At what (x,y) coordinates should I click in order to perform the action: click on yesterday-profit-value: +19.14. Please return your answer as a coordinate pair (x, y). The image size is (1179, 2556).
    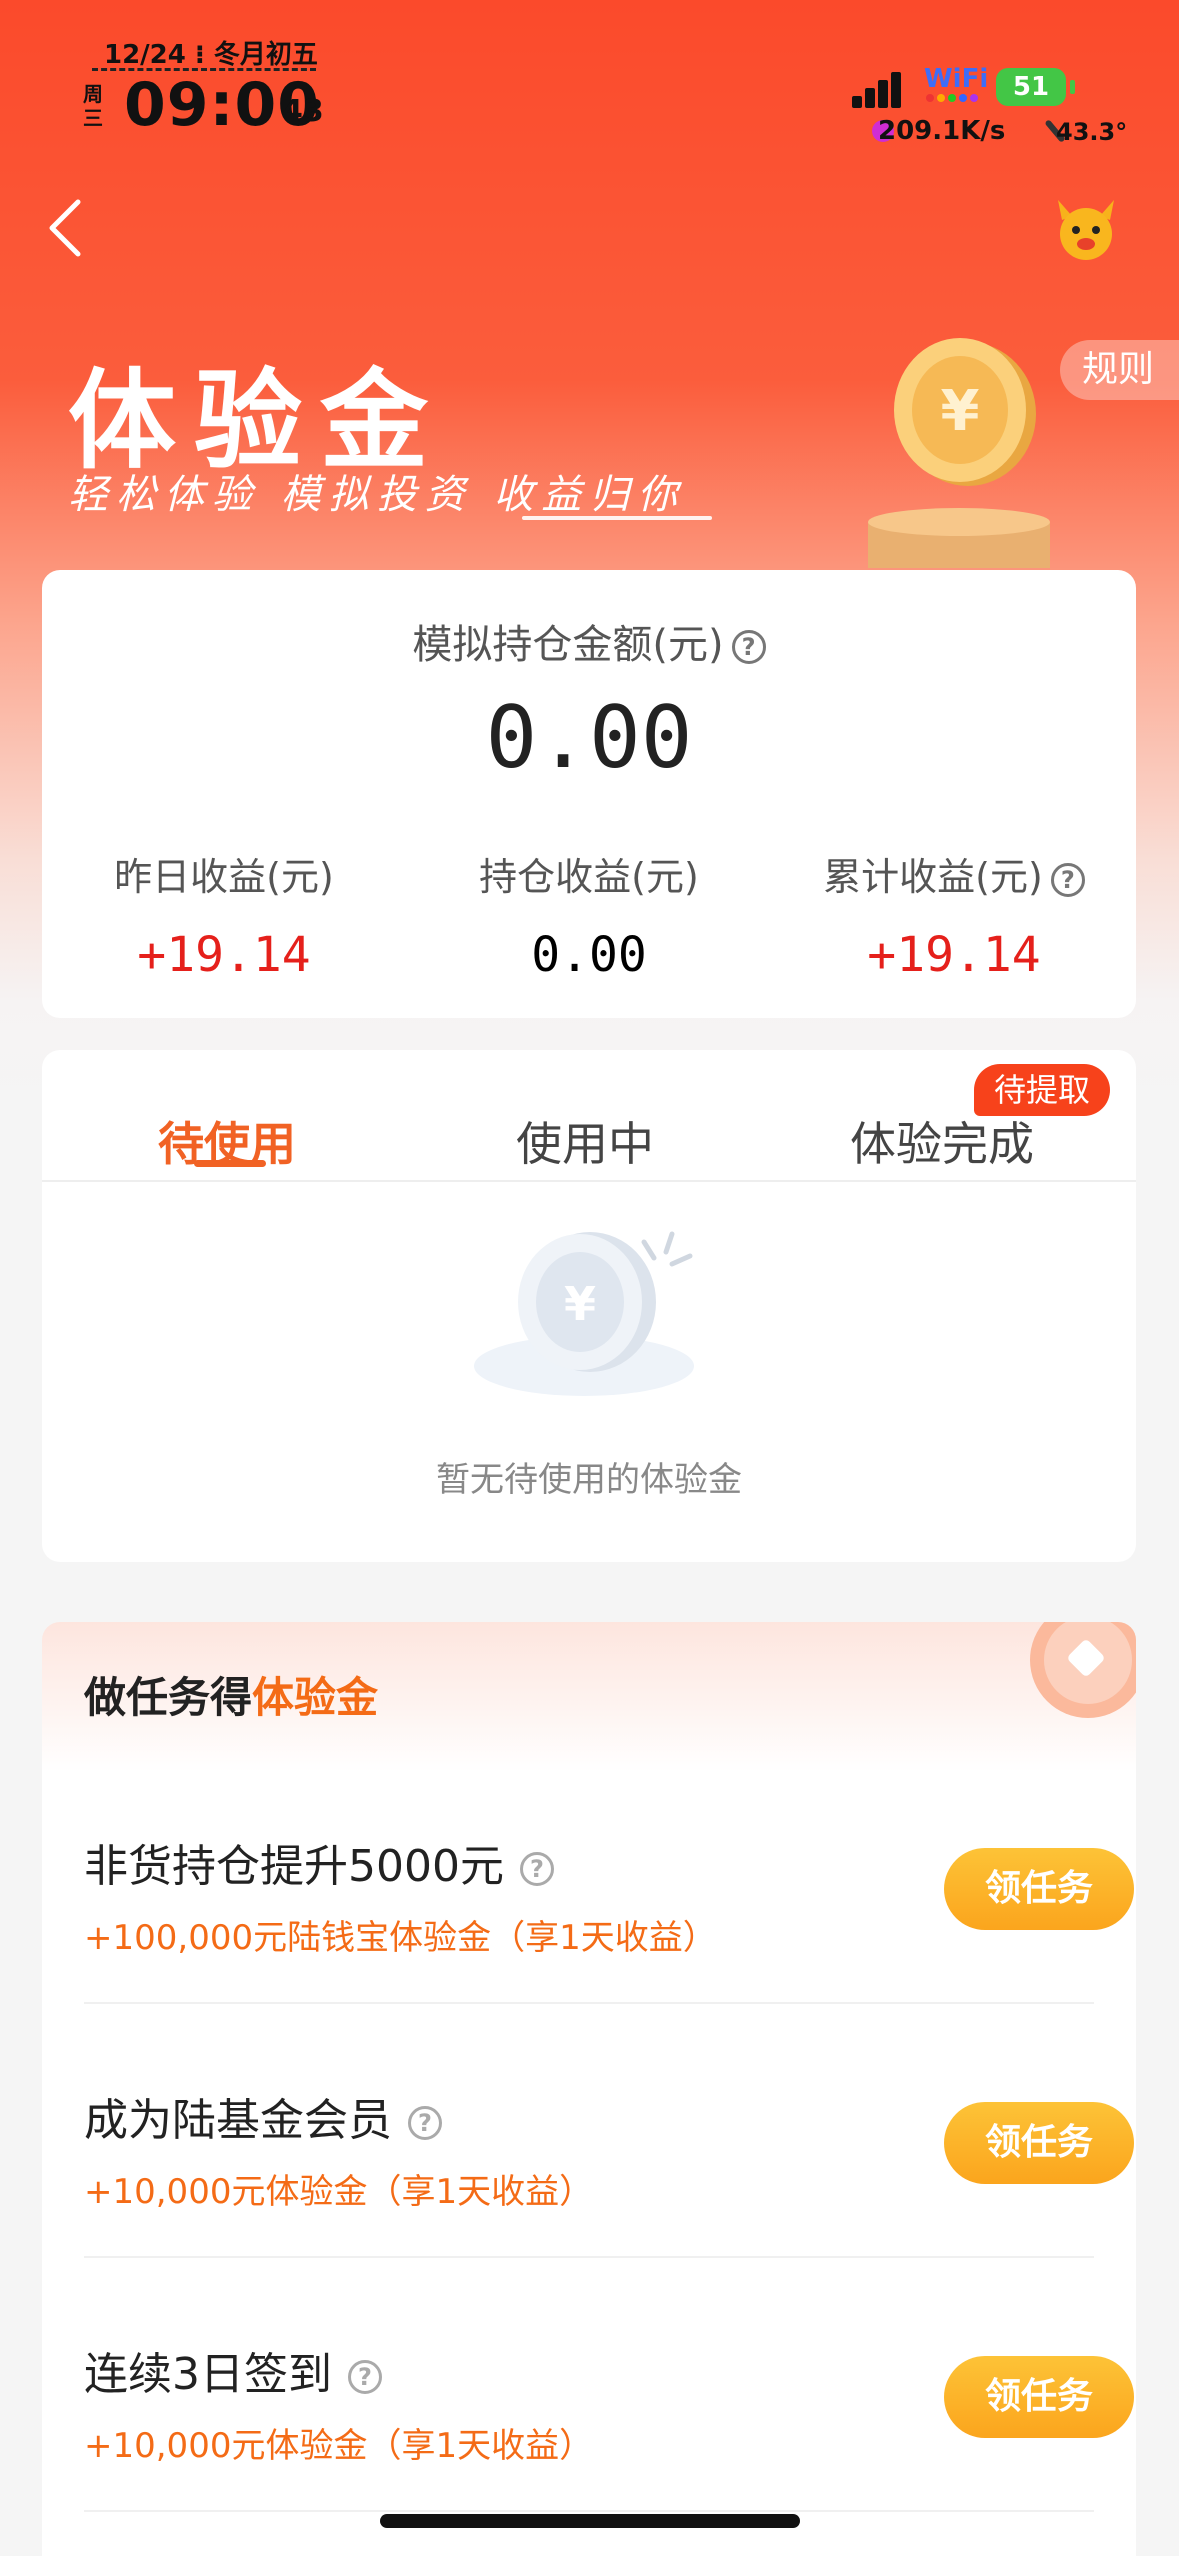
    Looking at the image, I should click on (224, 955).